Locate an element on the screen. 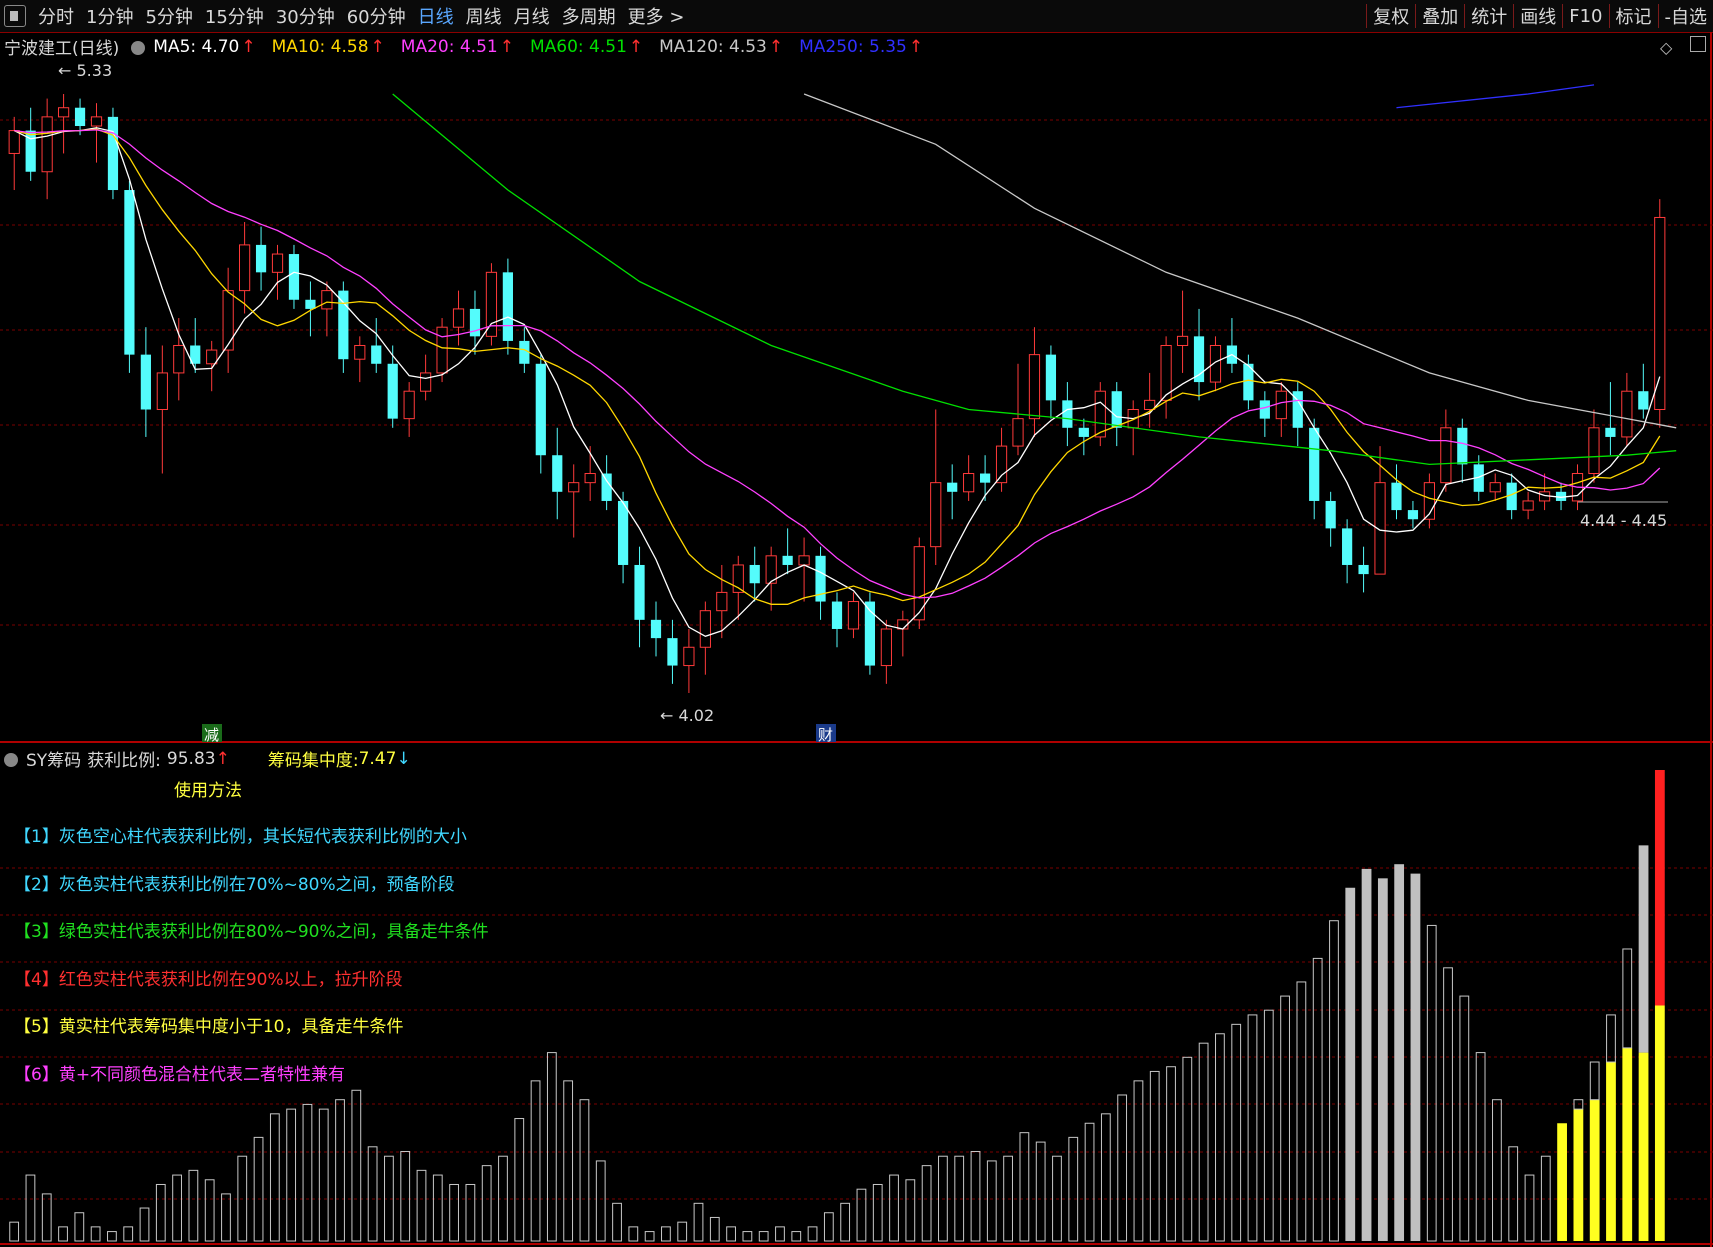  conc-value: 7.47 is located at coordinates (377, 758).